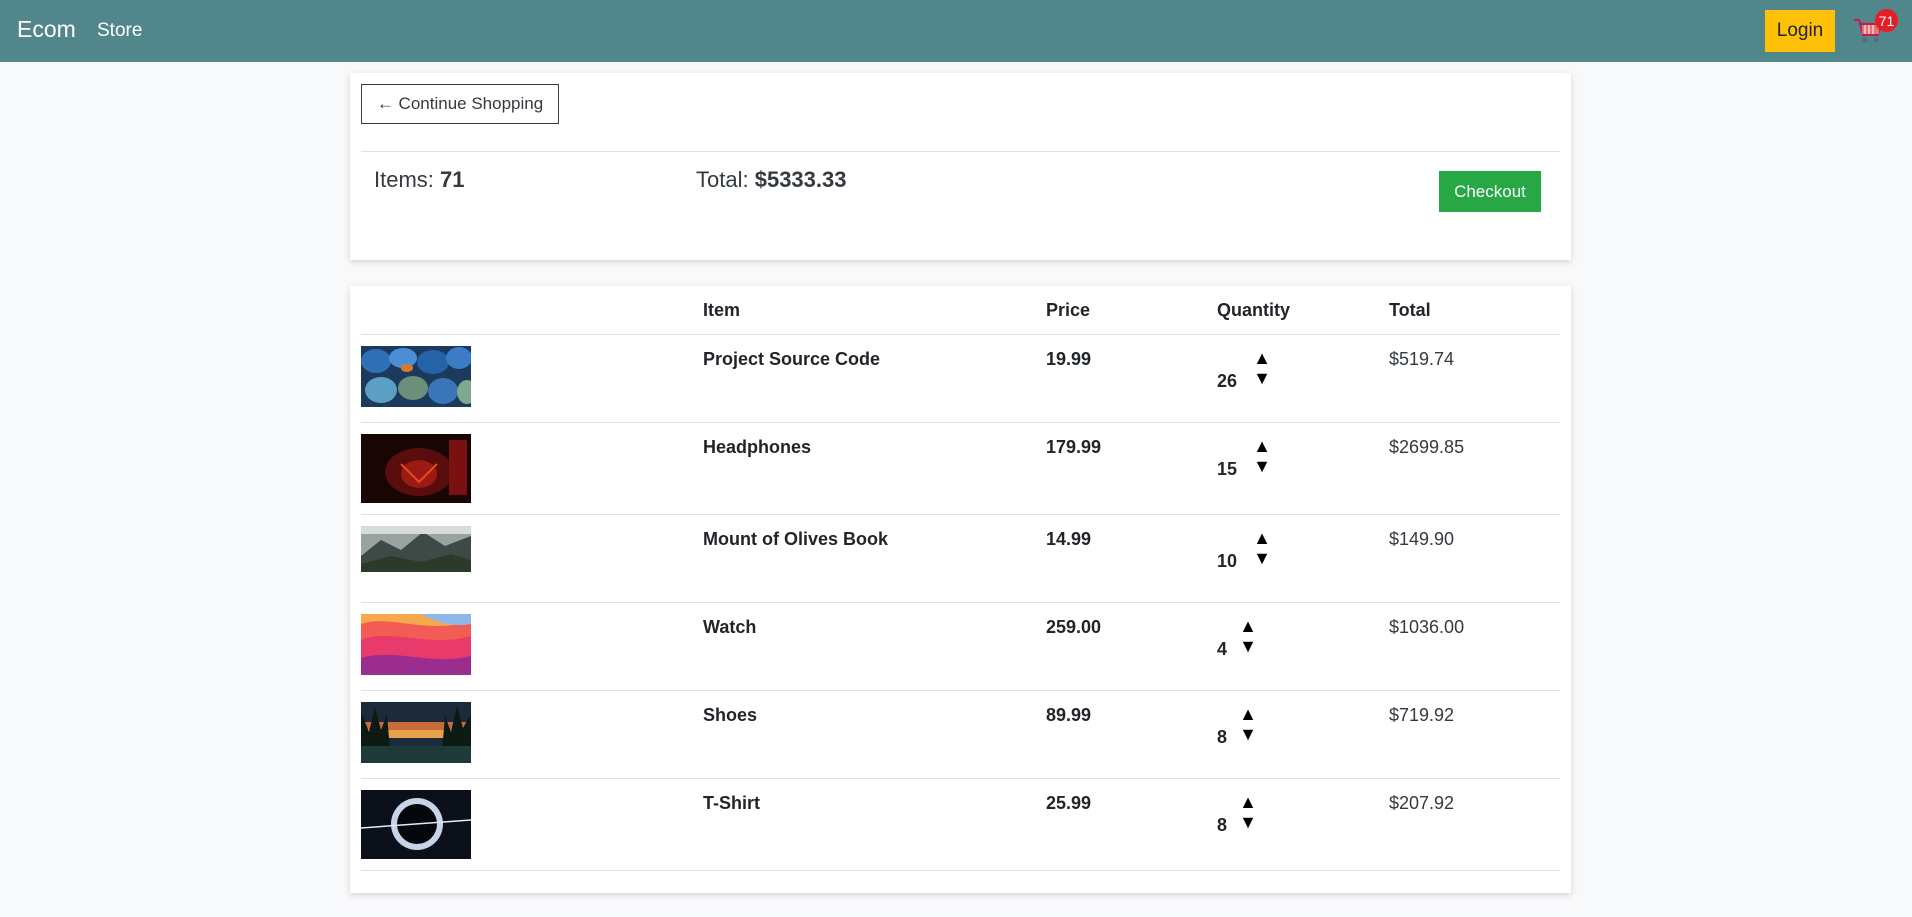  I want to click on login-button: Login, so click(1800, 31).